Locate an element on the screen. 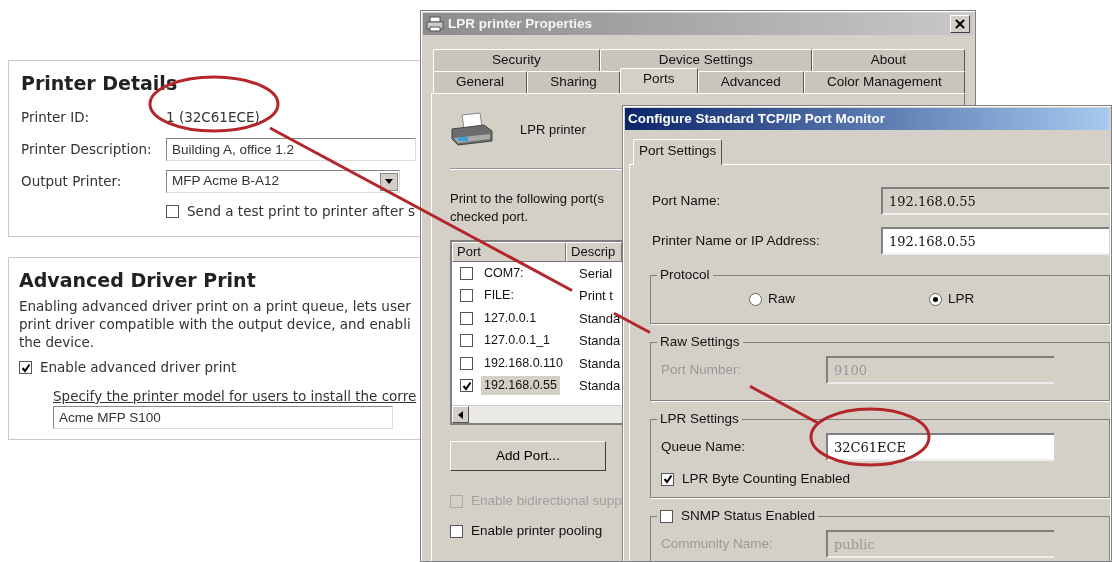 This screenshot has width=1112, height=562. tab: Security is located at coordinates (516, 60).